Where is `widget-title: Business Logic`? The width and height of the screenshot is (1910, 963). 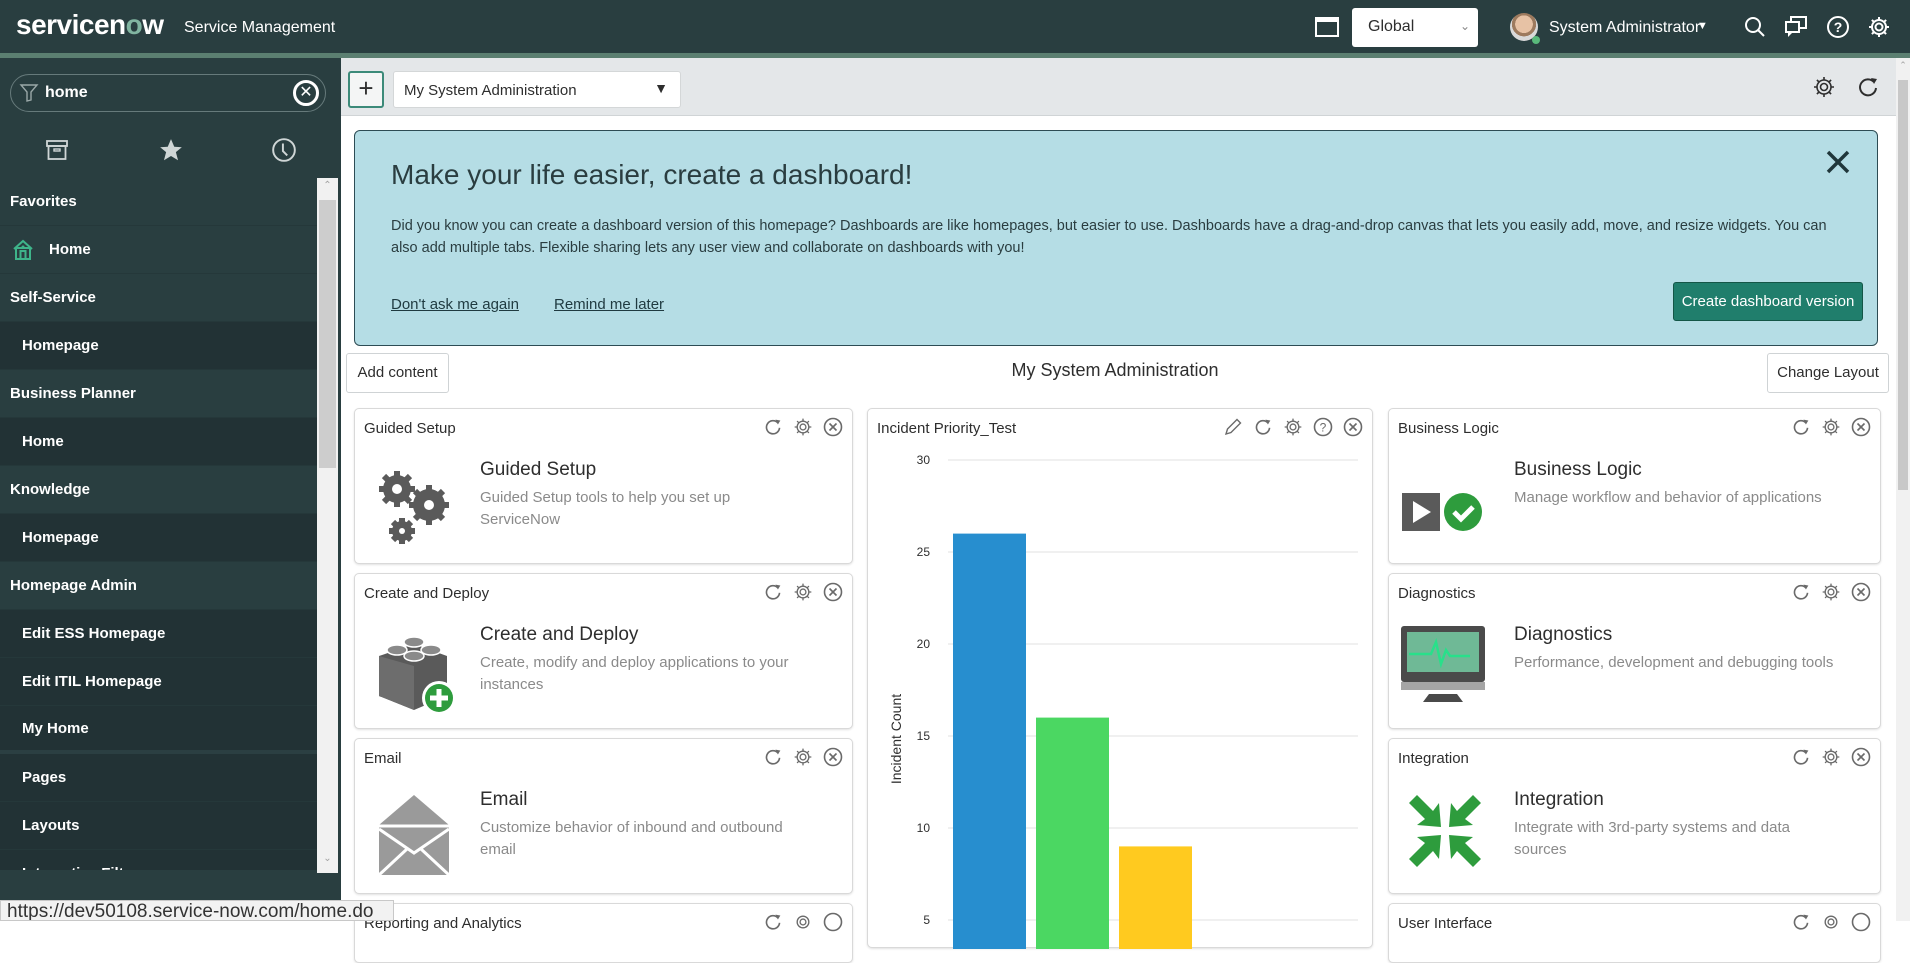
widget-title: Business Logic is located at coordinates (1448, 428).